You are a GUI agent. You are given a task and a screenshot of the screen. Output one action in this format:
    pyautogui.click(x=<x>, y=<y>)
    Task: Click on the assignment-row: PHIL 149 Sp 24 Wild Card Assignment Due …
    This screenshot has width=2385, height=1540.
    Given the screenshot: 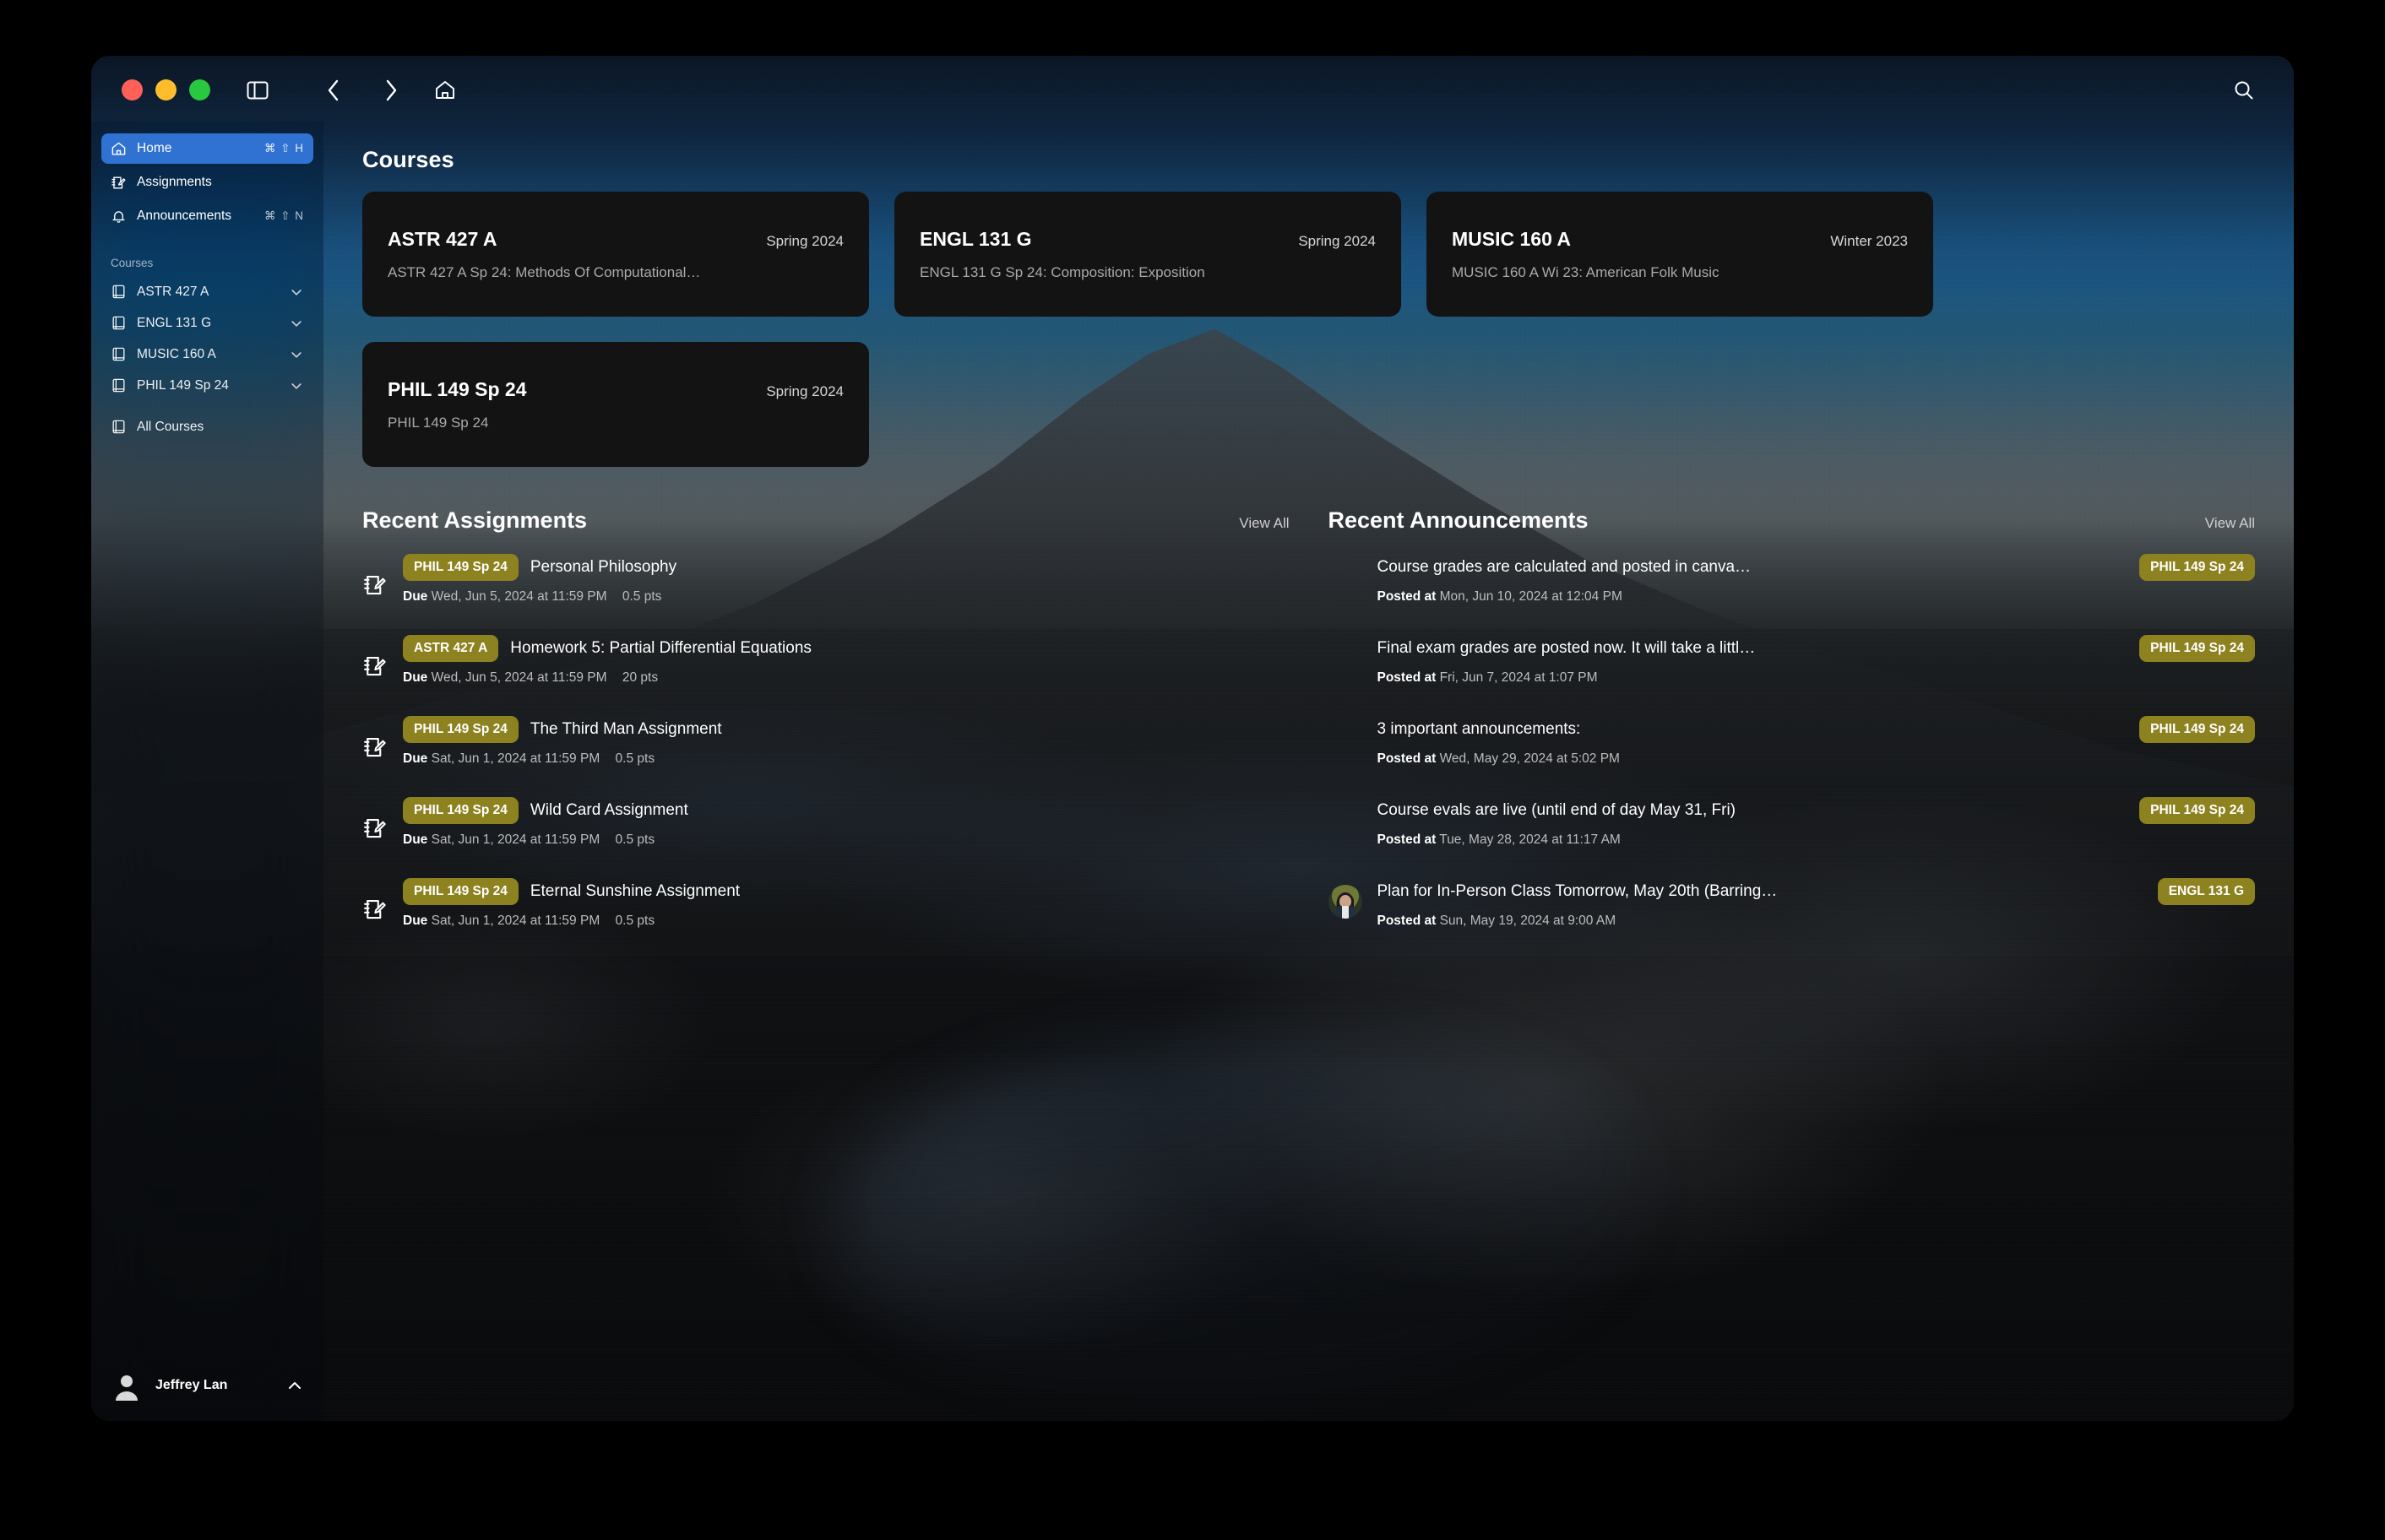 What is the action you would take?
    pyautogui.click(x=826, y=822)
    